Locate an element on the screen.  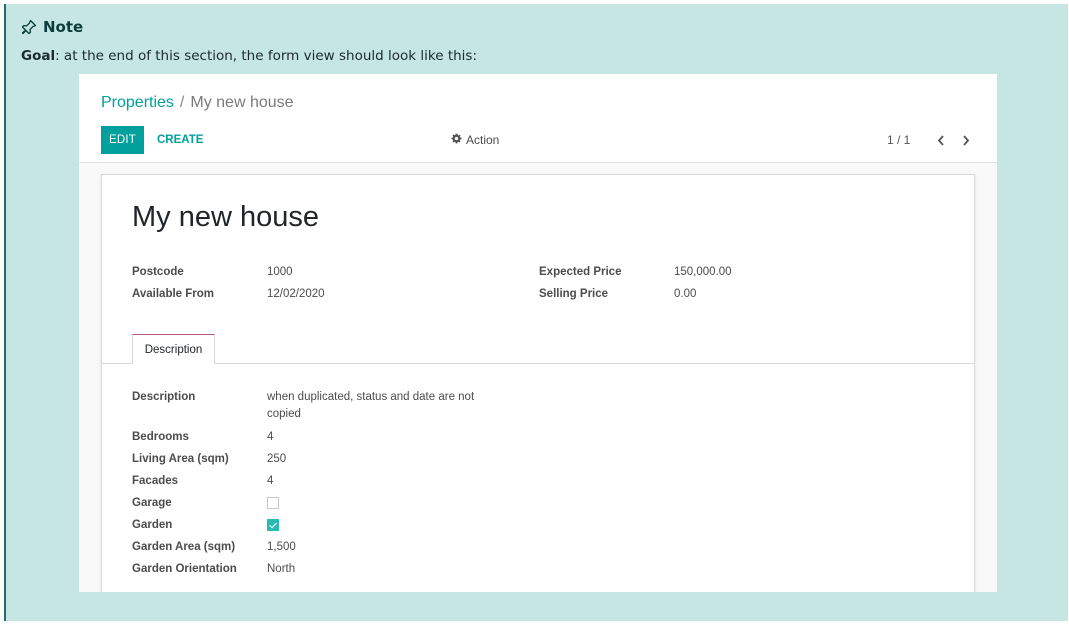
pager-next-button is located at coordinates (966, 140).